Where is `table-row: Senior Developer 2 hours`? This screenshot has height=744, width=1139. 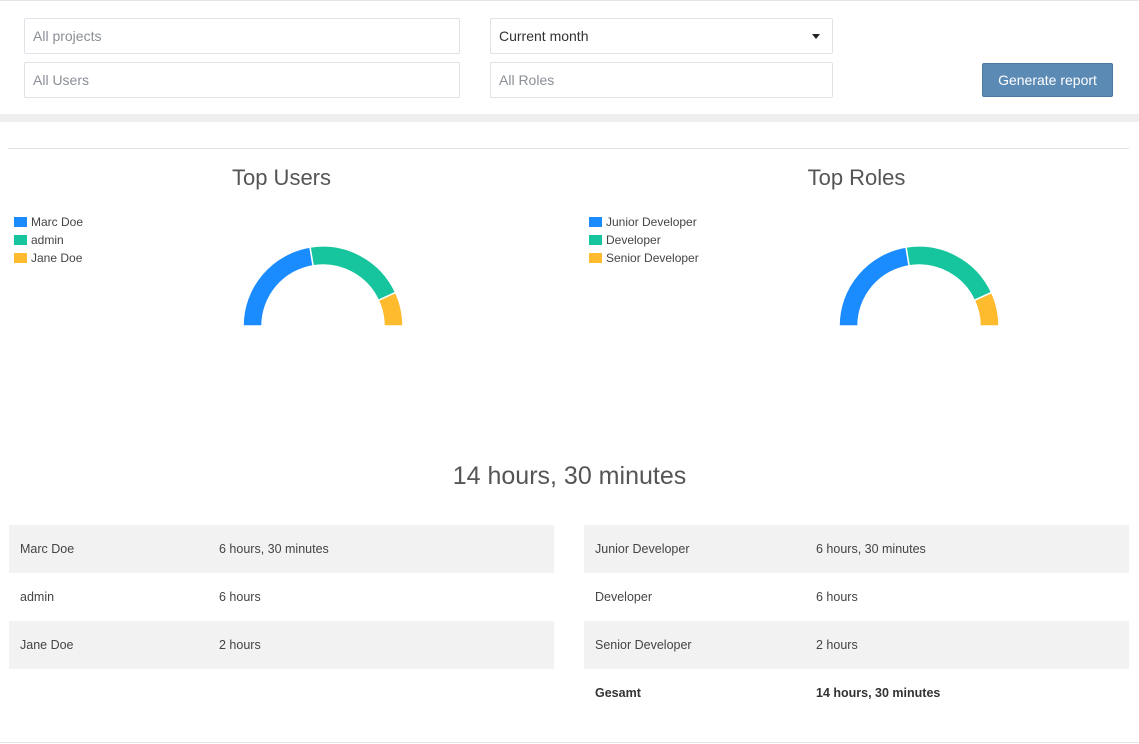
table-row: Senior Developer 2 hours is located at coordinates (856, 645).